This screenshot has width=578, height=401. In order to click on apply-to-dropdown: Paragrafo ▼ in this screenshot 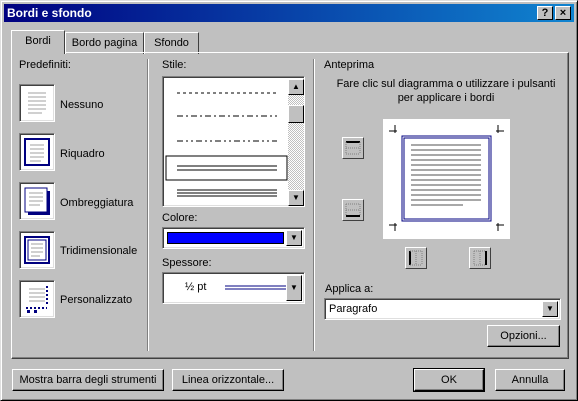, I will do `click(442, 309)`.